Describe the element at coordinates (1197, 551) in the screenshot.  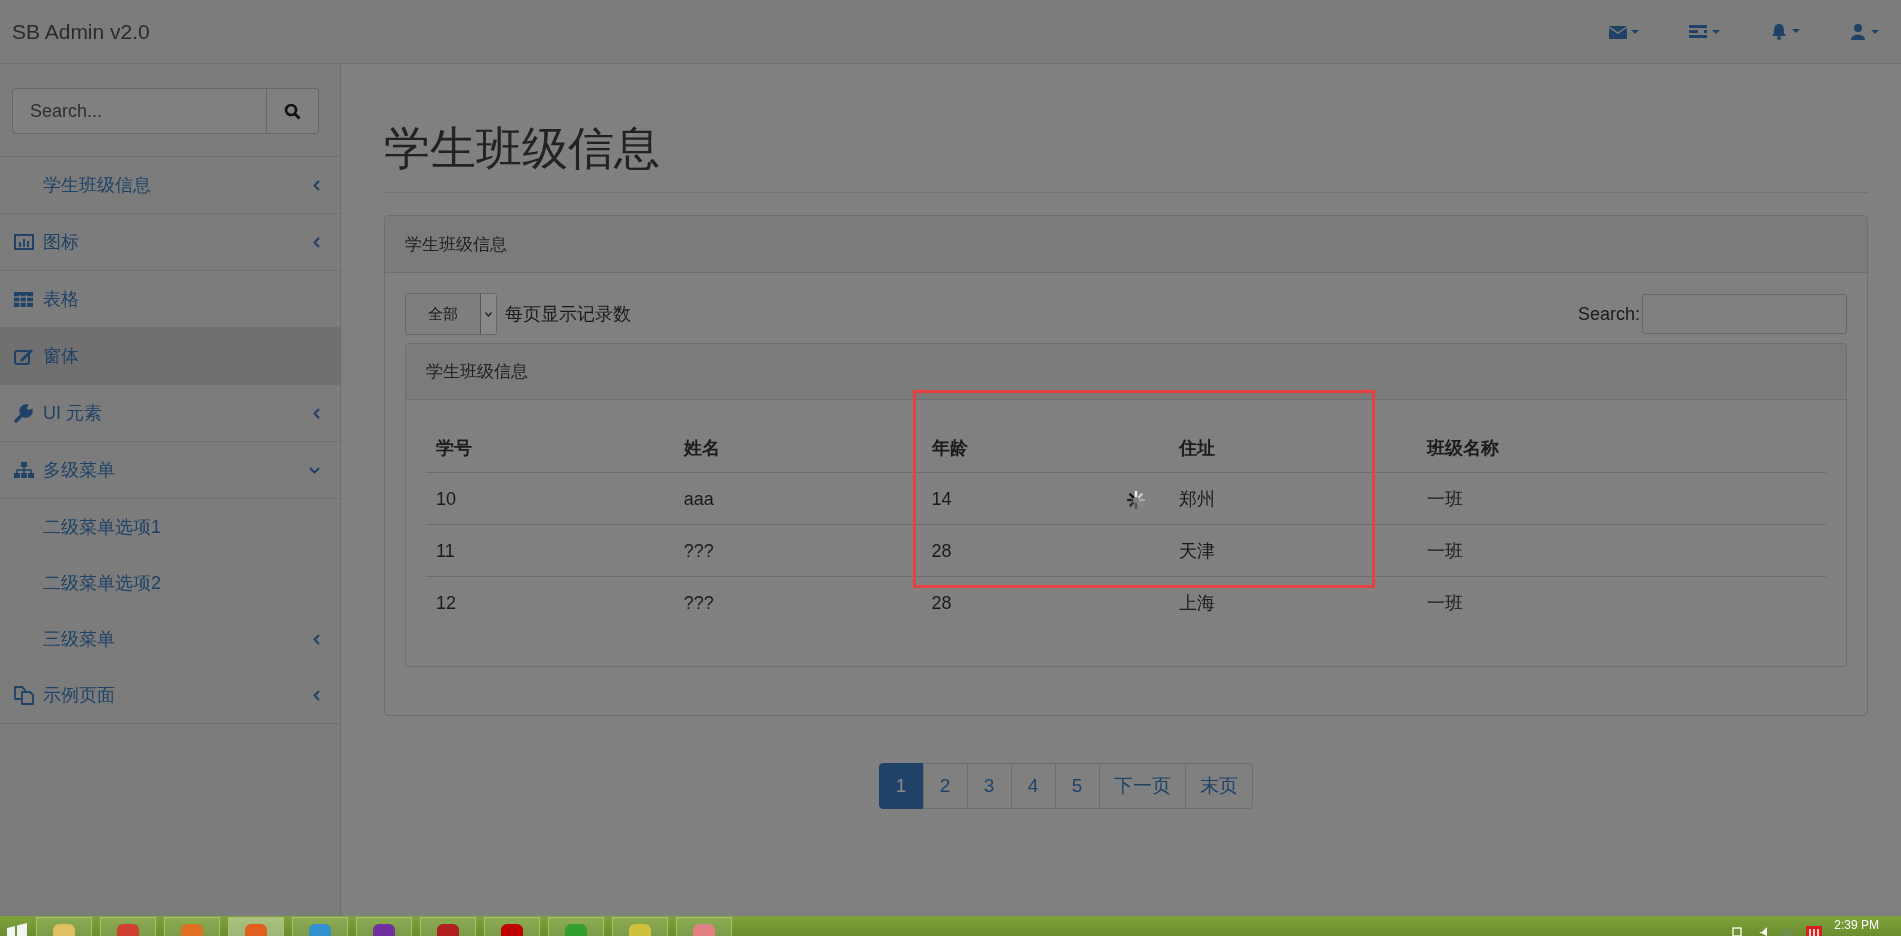
I see `table-cell: 天津` at that location.